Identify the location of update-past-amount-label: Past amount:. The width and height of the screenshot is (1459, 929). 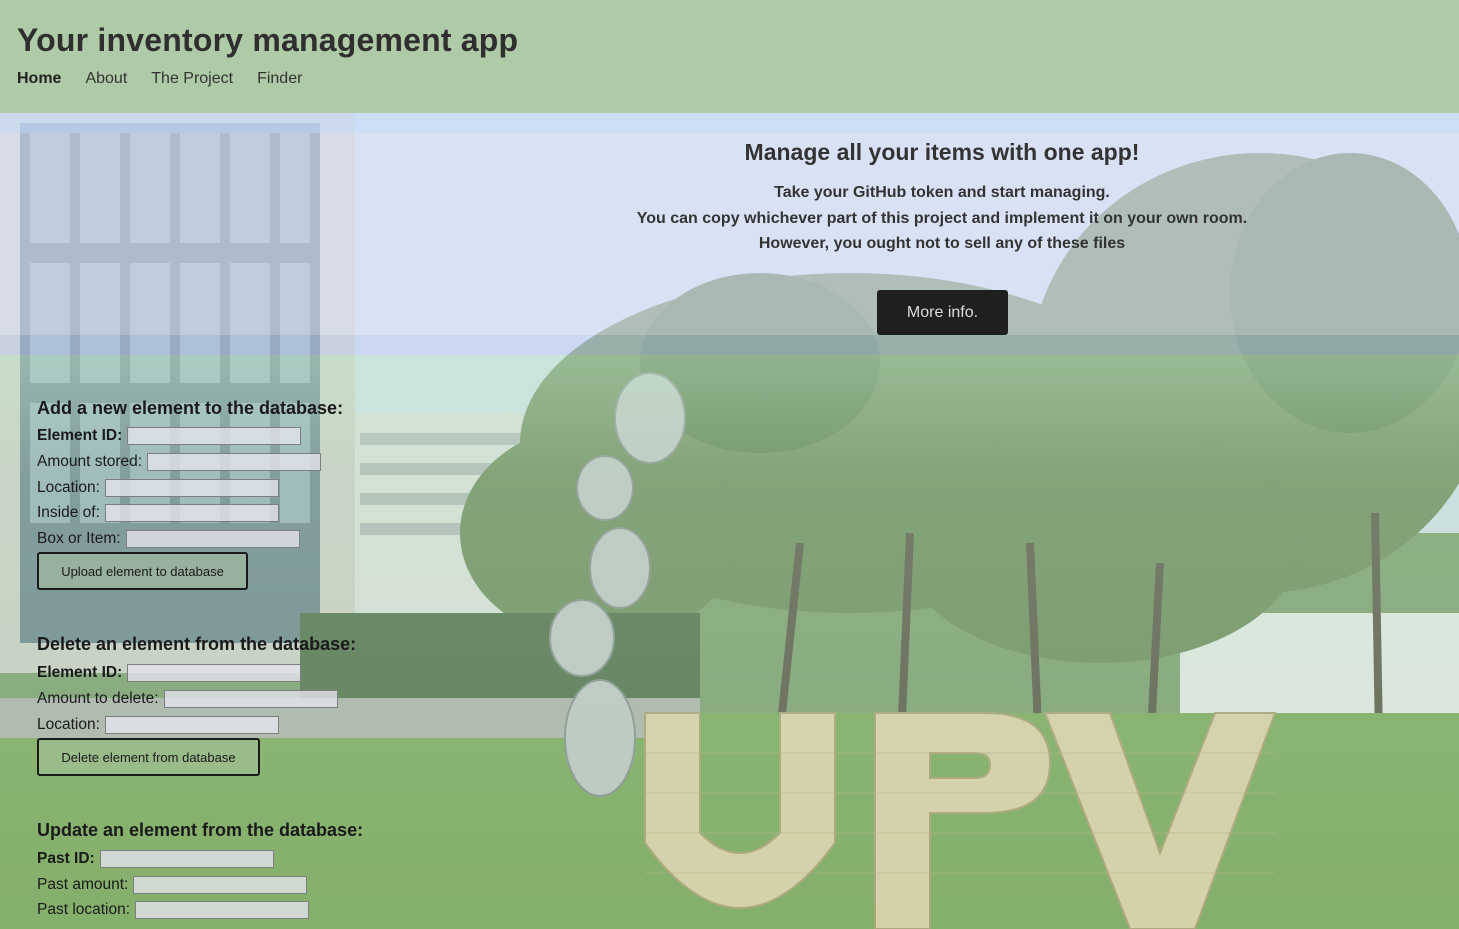
(83, 884).